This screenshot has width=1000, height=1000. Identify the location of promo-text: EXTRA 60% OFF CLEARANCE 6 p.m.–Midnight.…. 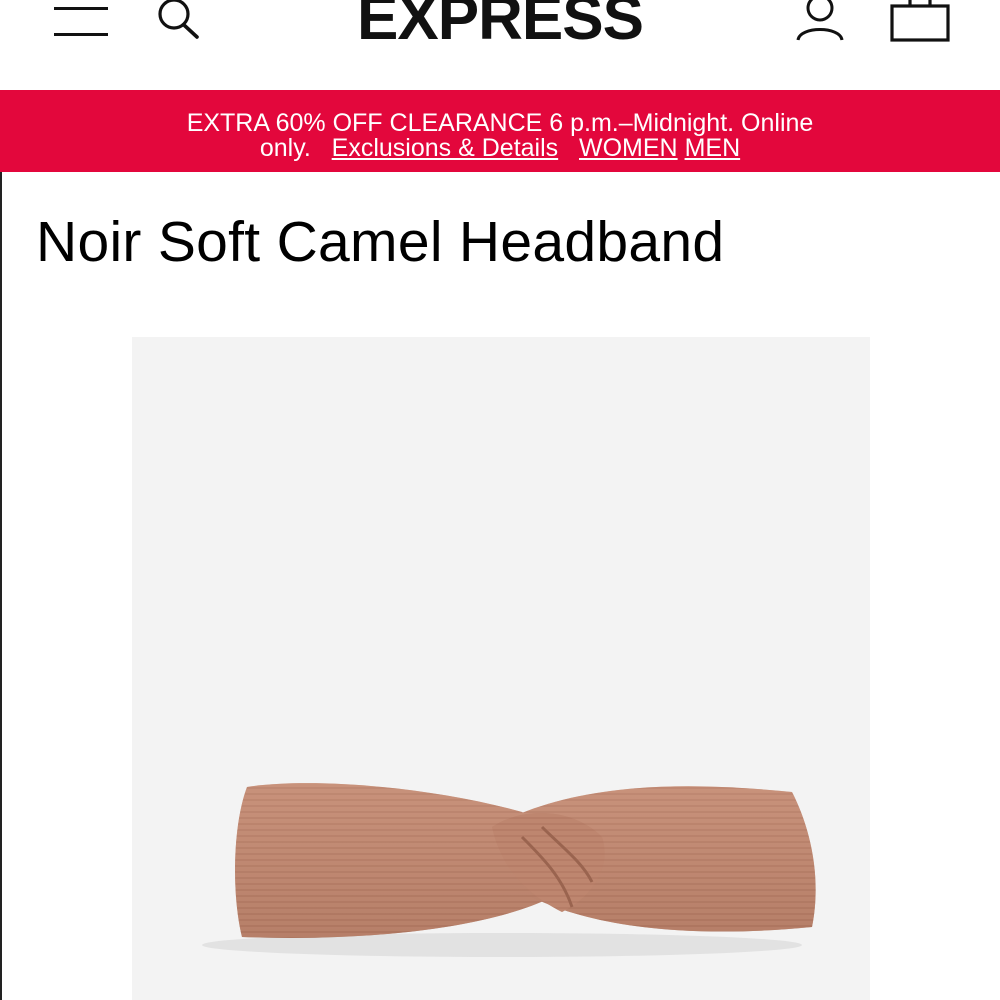
(500, 123).